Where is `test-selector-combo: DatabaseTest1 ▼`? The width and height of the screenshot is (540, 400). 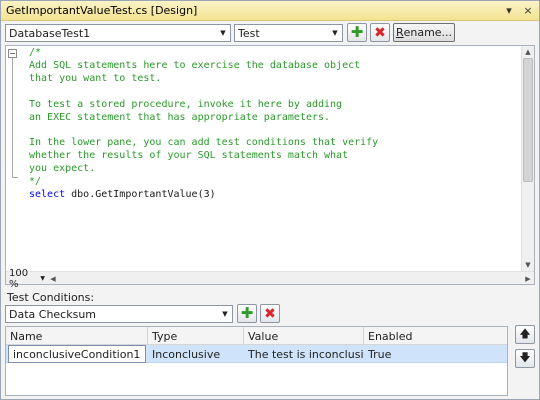 test-selector-combo: DatabaseTest1 ▼ is located at coordinates (118, 33).